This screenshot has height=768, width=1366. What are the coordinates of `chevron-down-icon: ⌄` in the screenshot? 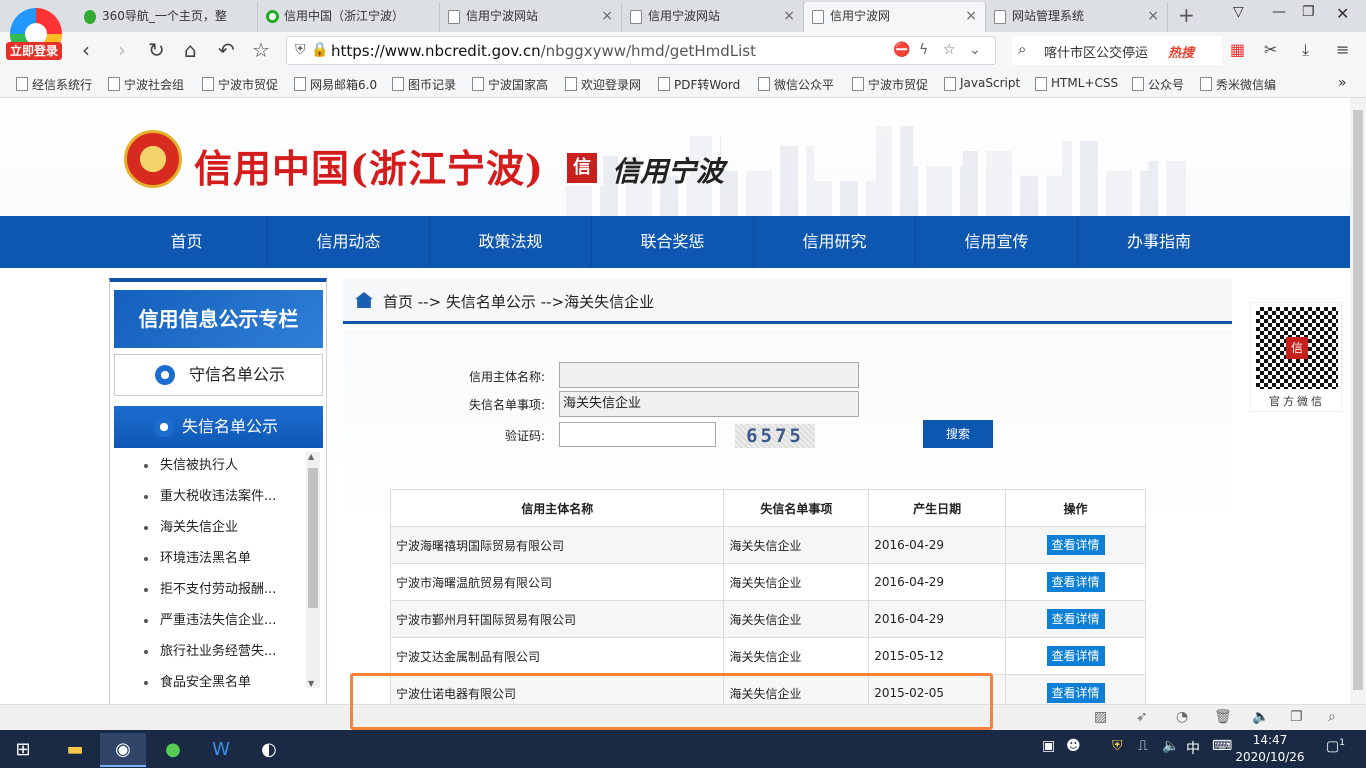 It's located at (975, 50).